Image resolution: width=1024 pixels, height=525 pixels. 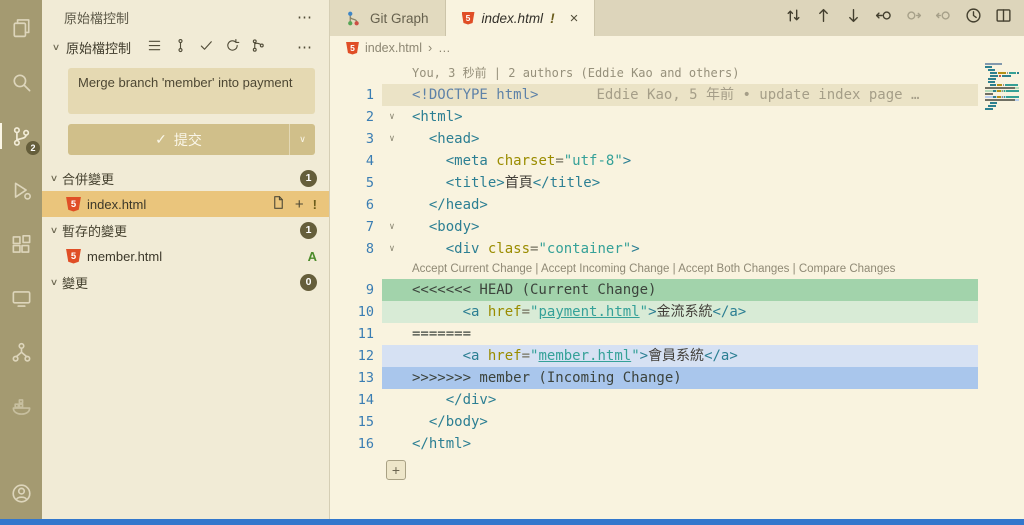 What do you see at coordinates (396, 470) in the screenshot?
I see `add-line-button: +` at bounding box center [396, 470].